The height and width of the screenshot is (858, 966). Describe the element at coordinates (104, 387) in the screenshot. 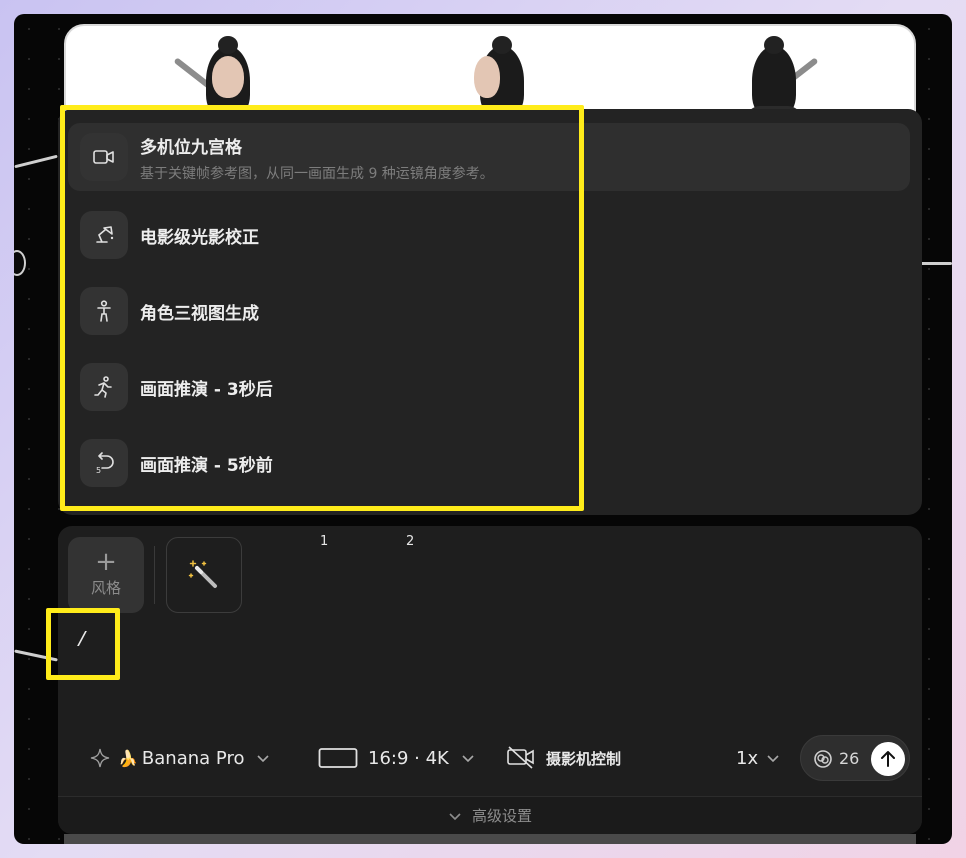

I see `running-person-icon` at that location.